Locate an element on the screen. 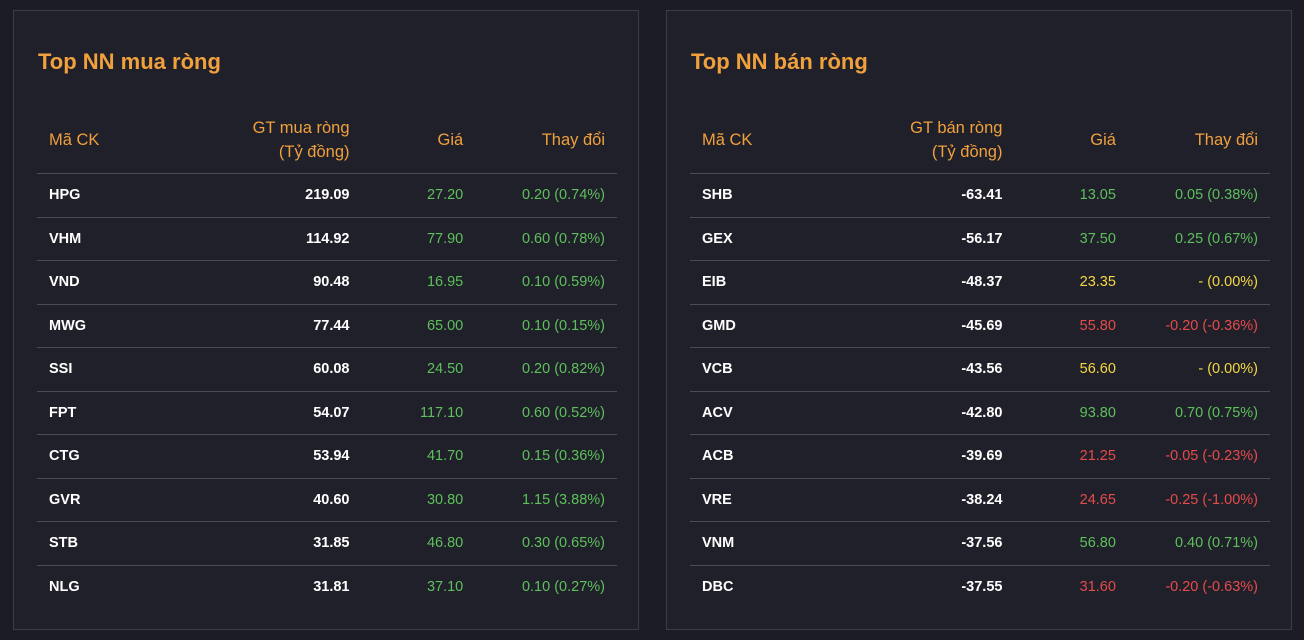 Image resolution: width=1304 pixels, height=640 pixels. price: 117.10 is located at coordinates (418, 413).